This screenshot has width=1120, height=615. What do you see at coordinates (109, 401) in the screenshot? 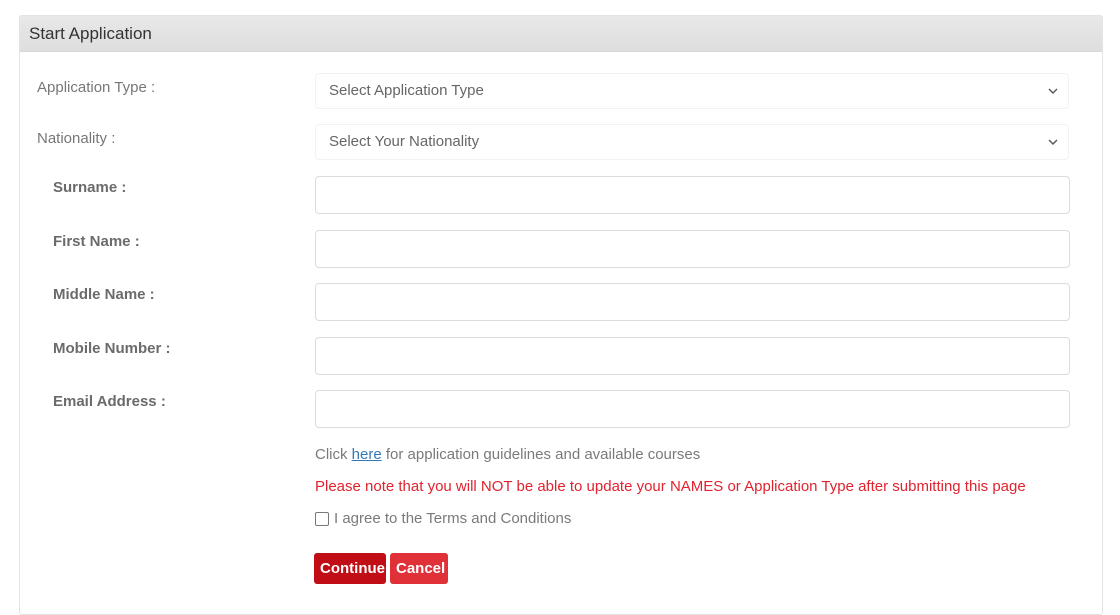
I see `email-address-label: Email Address :` at bounding box center [109, 401].